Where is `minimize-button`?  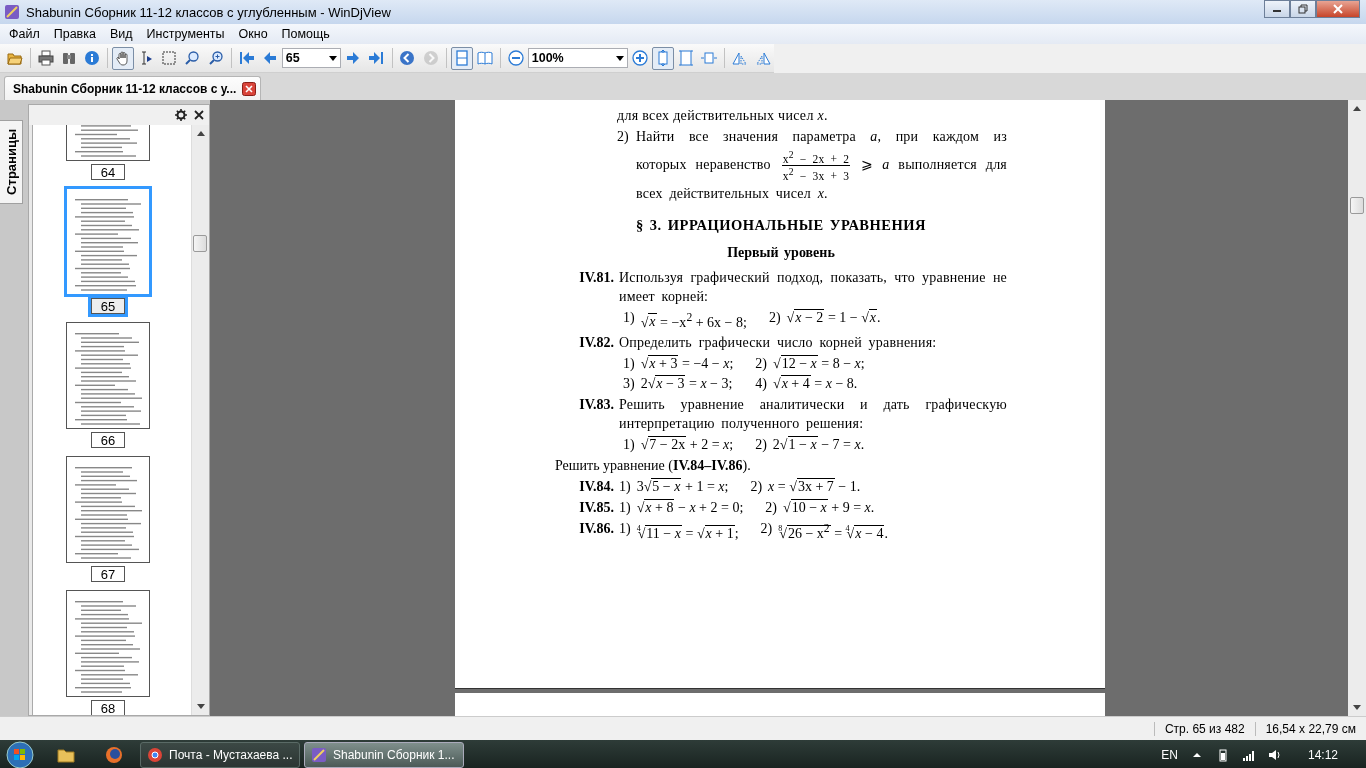 minimize-button is located at coordinates (1277, 9).